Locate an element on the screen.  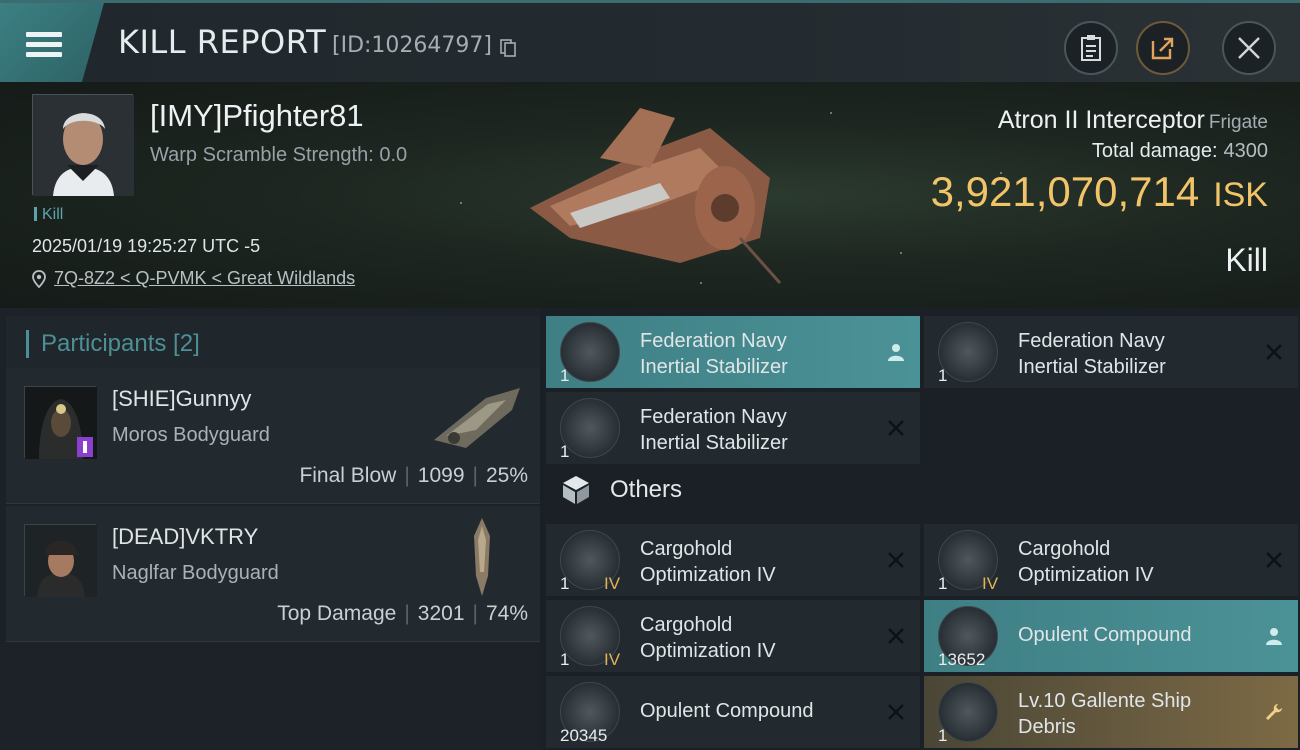
item-card: 20345 Opulent Compound is located at coordinates (733, 712).